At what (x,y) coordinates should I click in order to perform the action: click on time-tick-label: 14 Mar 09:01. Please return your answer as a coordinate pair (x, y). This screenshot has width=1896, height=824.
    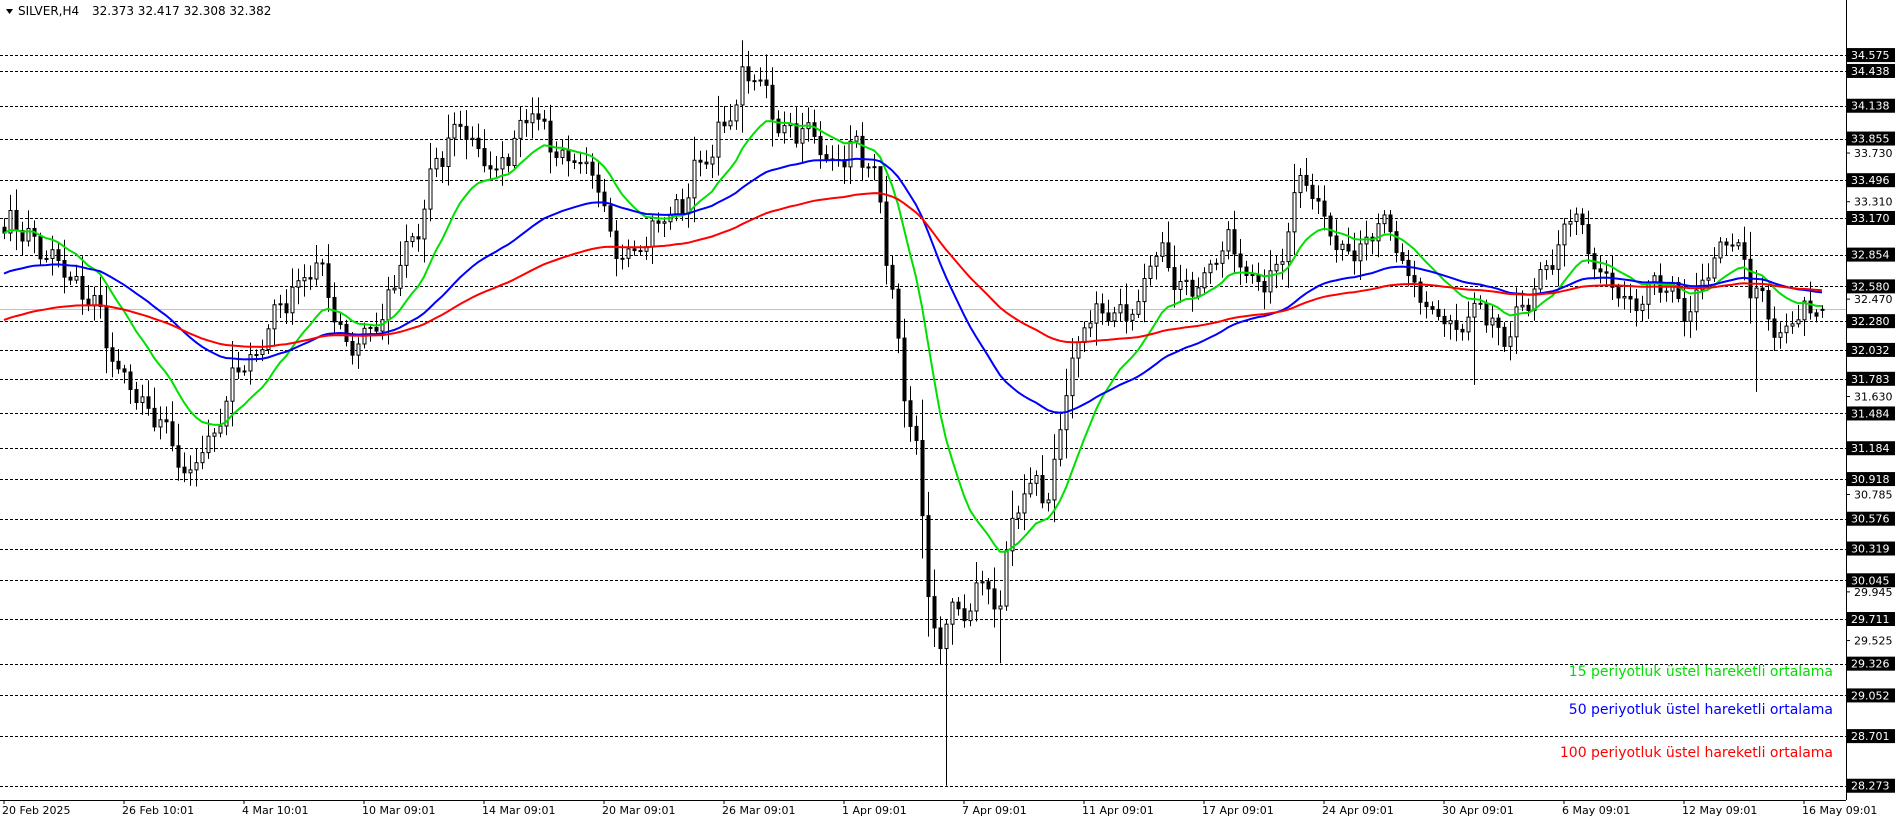
    Looking at the image, I should click on (518, 810).